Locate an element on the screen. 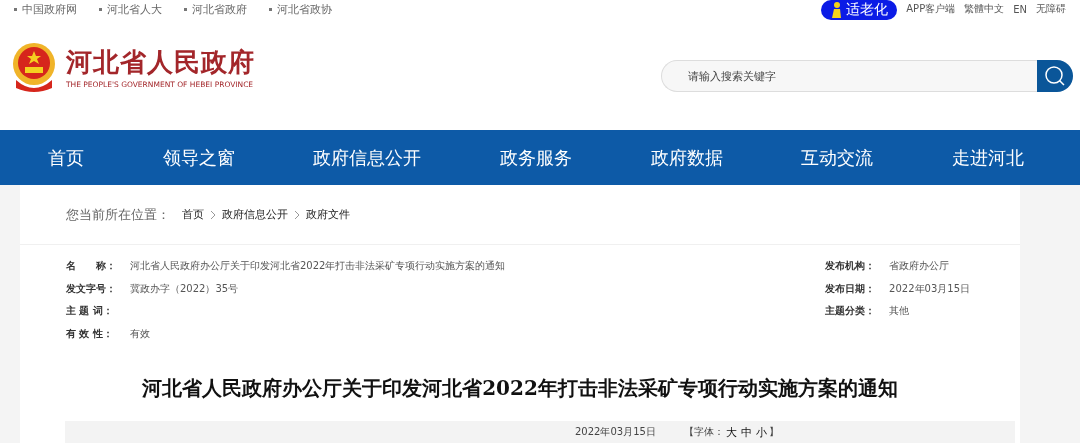 This screenshot has width=1080, height=443. bracket-text: 】 is located at coordinates (773, 432).